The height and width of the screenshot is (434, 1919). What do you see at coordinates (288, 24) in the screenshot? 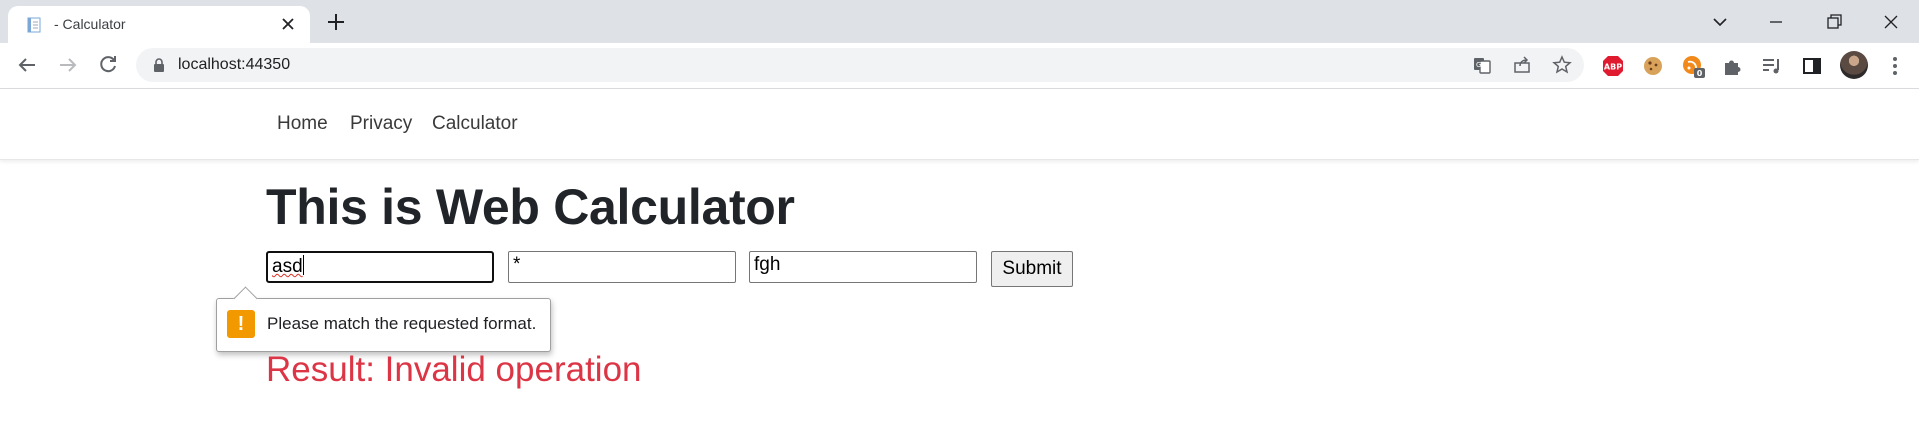
I see `close-tab-icon` at bounding box center [288, 24].